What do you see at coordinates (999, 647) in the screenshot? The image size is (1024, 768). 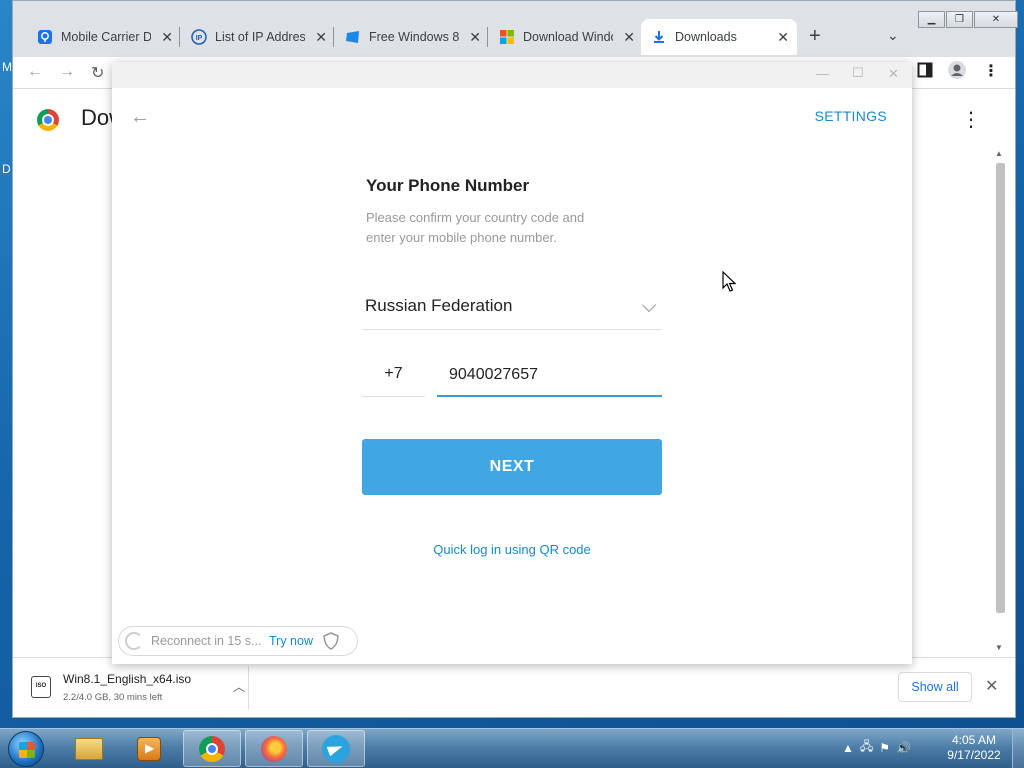 I see `scroll-down-icon: ▼` at bounding box center [999, 647].